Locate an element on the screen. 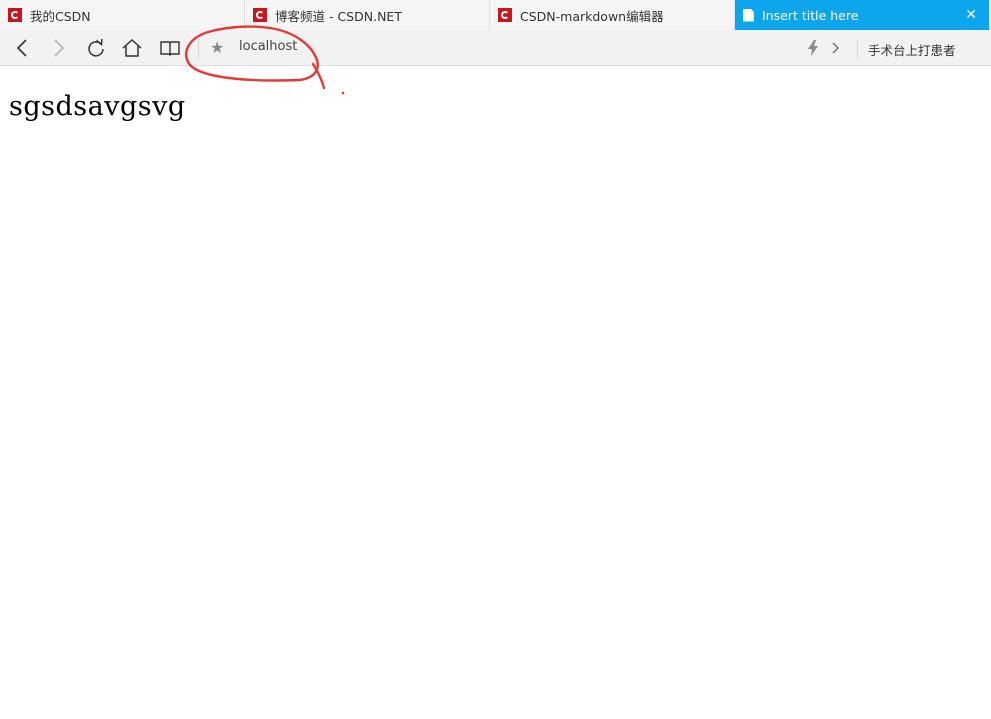  lightning-icon is located at coordinates (813, 48).